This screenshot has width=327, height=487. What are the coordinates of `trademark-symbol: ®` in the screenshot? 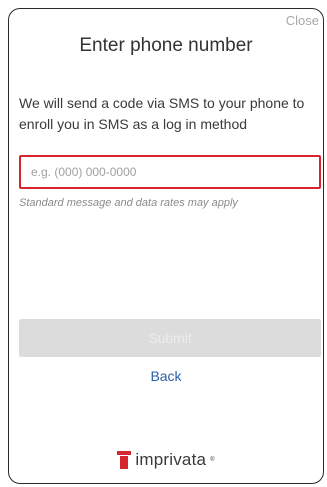 It's located at (212, 460).